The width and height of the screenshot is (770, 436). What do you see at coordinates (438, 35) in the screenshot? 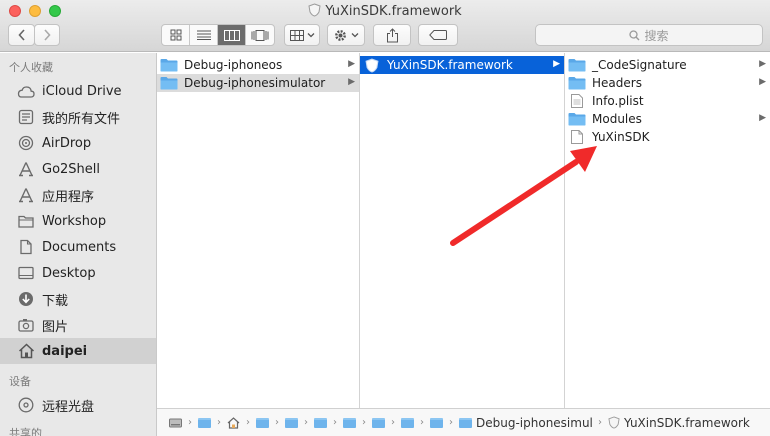
I see `edit-tags-button` at bounding box center [438, 35].